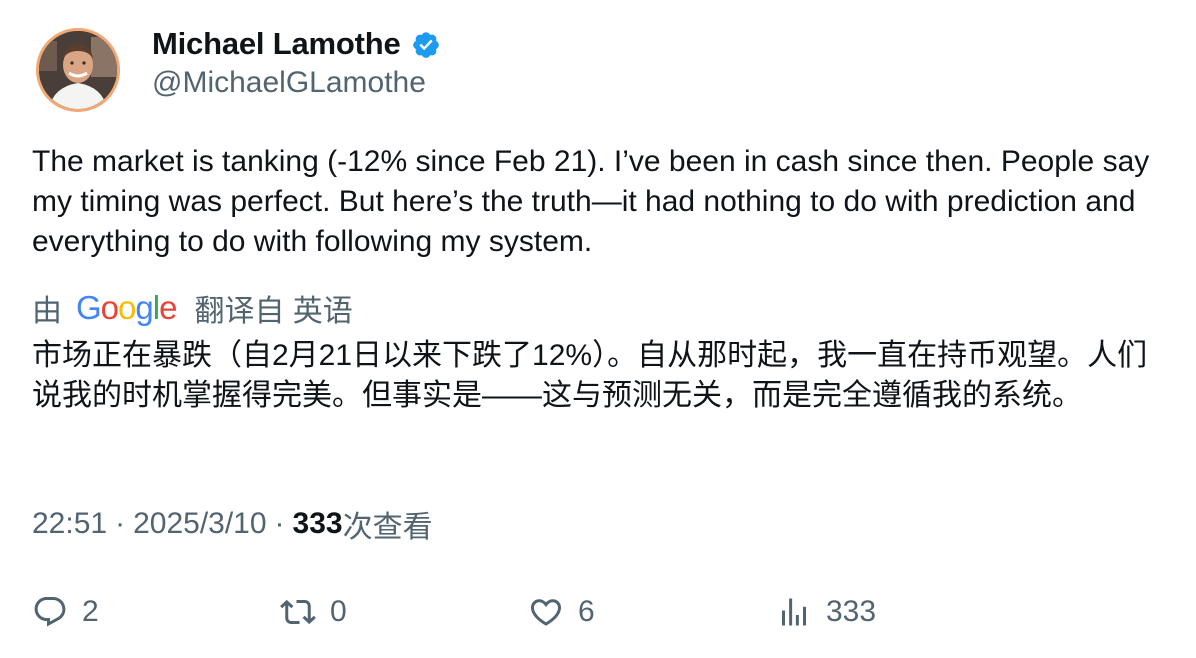 The image size is (1196, 658). Describe the element at coordinates (192, 308) in the screenshot. I see `translation-attribution: 由 Google 翻译自 英语` at that location.